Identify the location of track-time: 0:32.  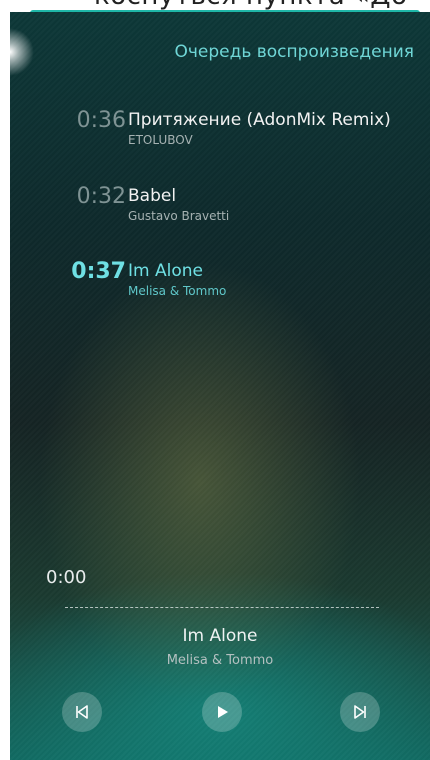
(101, 196).